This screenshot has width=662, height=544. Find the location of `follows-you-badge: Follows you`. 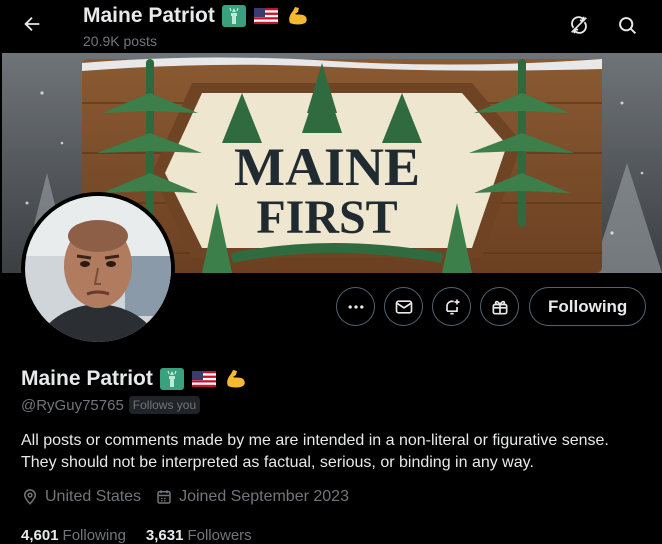

follows-you-badge: Follows you is located at coordinates (164, 405).